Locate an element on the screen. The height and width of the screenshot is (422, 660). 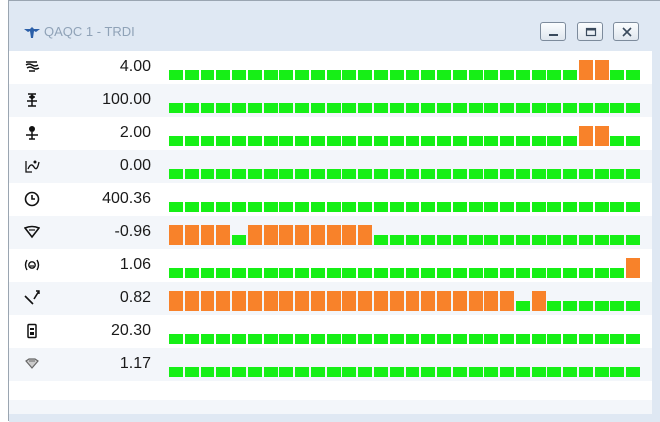
qaqc-row-heading: -0.96 is located at coordinates (330, 232).